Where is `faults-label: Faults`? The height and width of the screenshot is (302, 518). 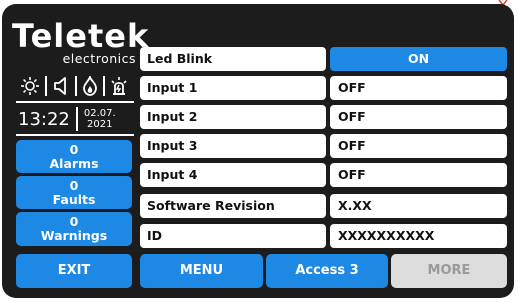
faults-label: Faults is located at coordinates (74, 199).